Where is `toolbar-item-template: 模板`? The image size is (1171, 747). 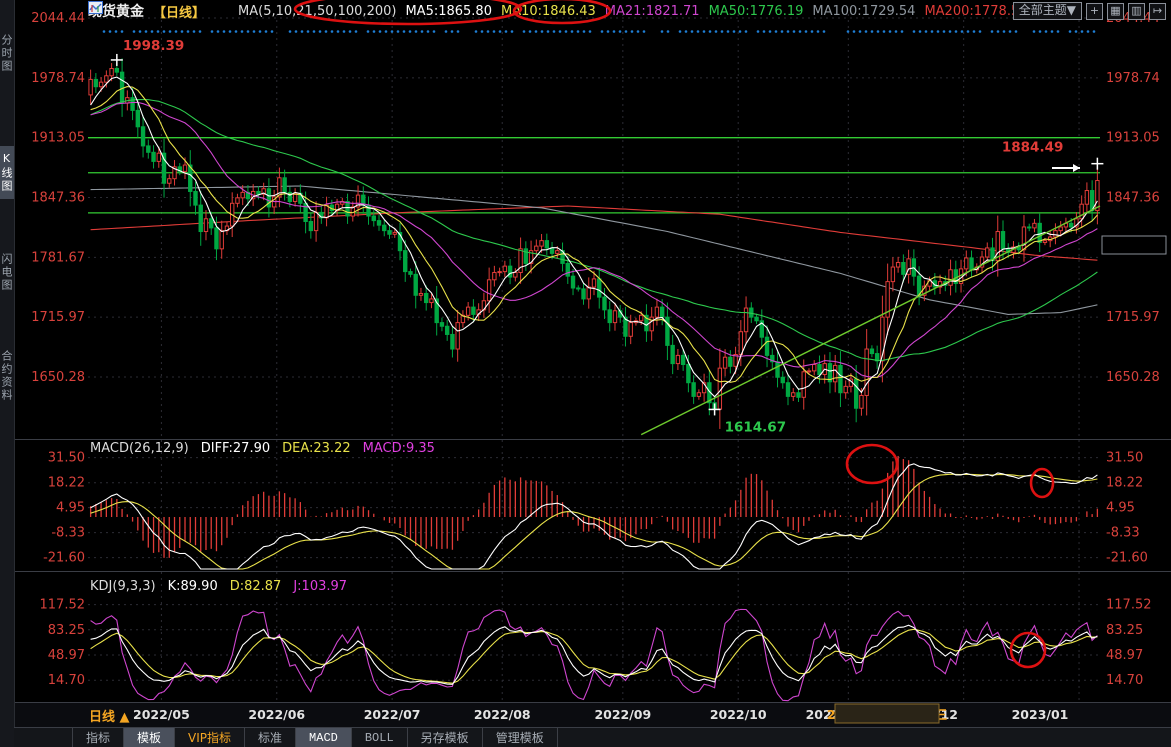 toolbar-item-template: 模板 is located at coordinates (149, 737).